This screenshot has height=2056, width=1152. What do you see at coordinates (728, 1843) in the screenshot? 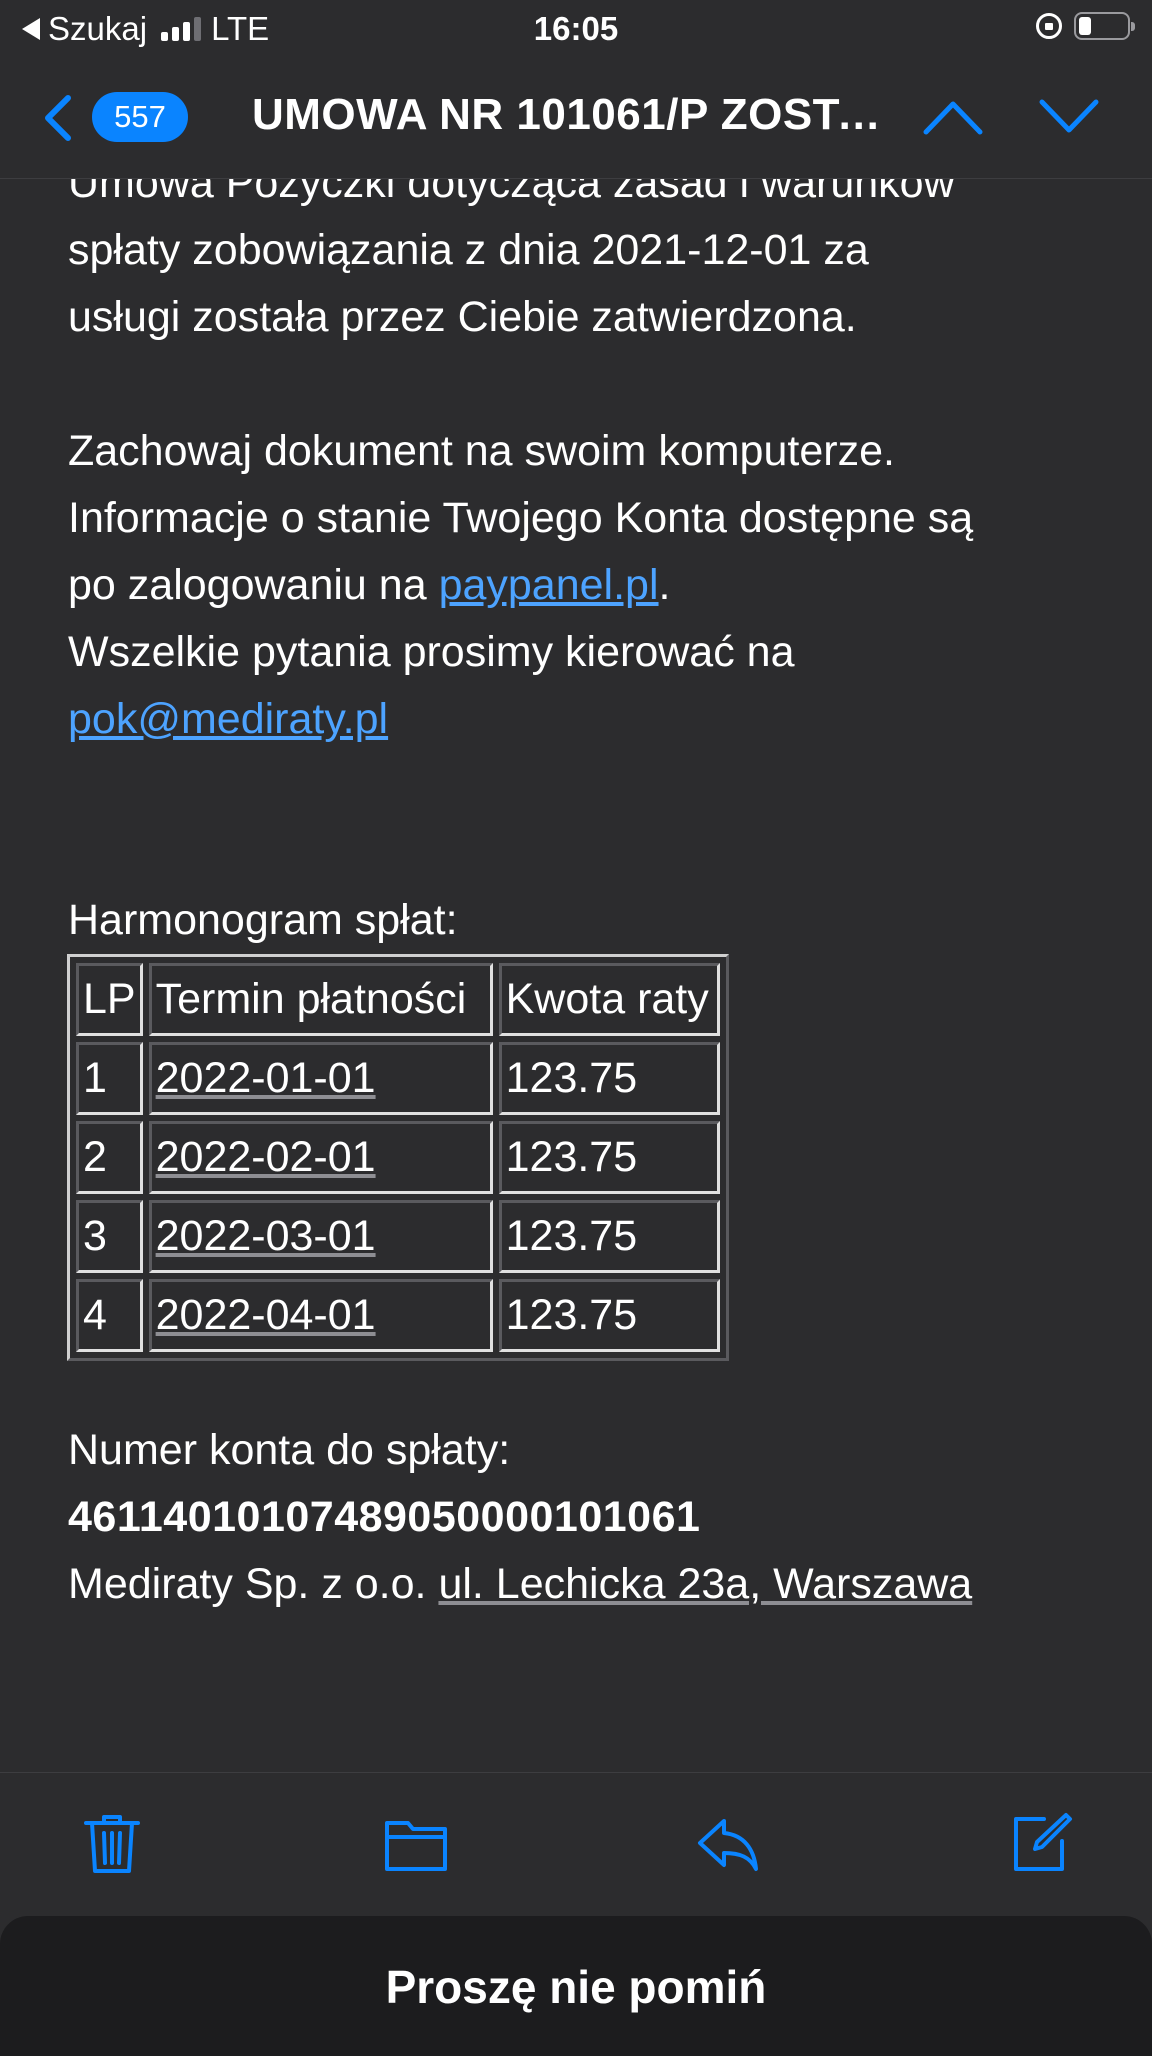
I see `reply-icon` at bounding box center [728, 1843].